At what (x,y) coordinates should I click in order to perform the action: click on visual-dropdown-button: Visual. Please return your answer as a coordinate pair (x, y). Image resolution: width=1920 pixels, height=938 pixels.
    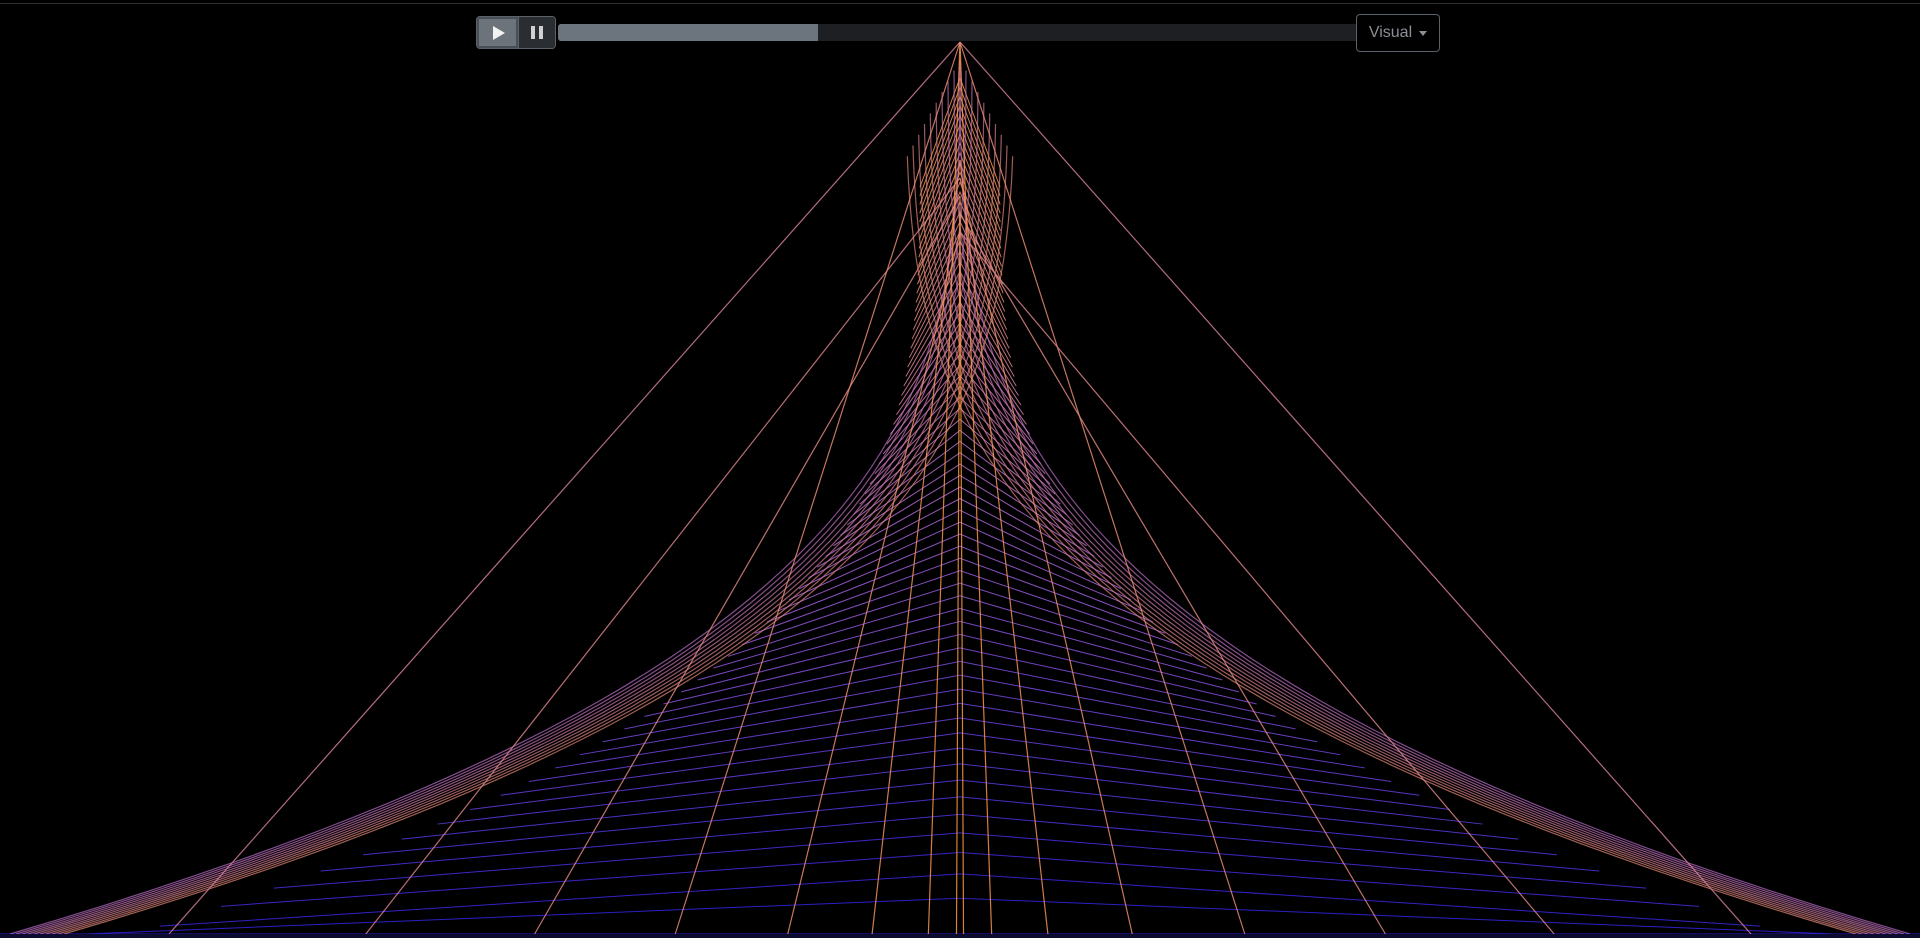
    Looking at the image, I should click on (1398, 33).